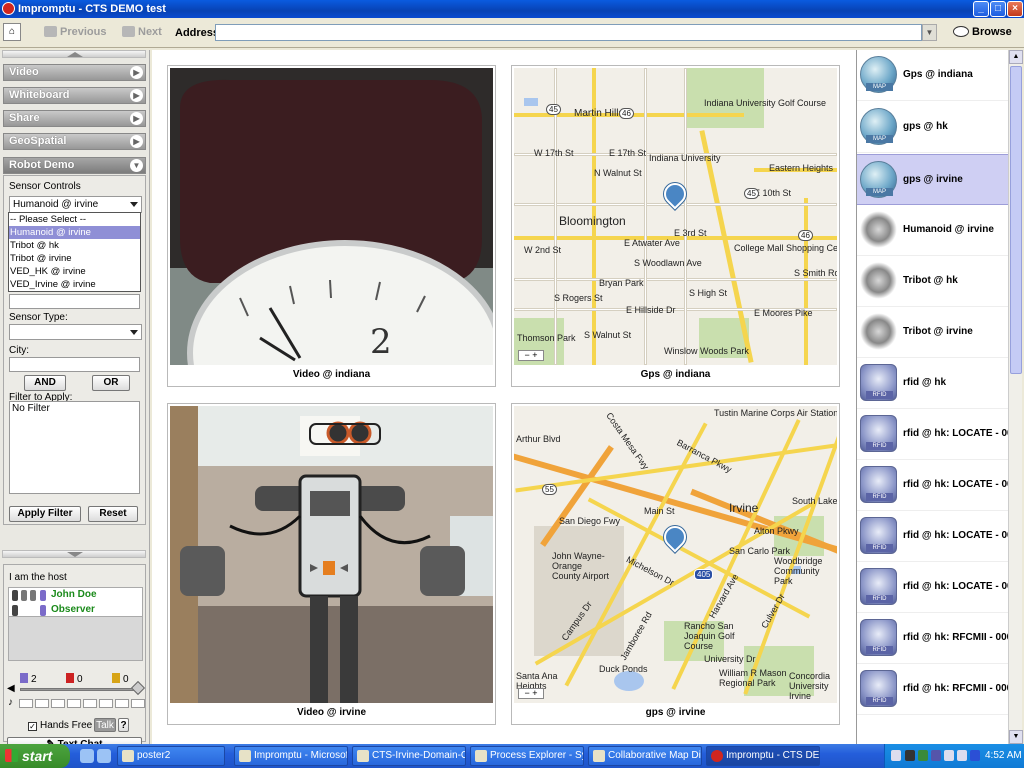 Image resolution: width=1024 pixels, height=768 pixels. What do you see at coordinates (929, 32) in the screenshot?
I see `address-dropdown-button: ▼` at bounding box center [929, 32].